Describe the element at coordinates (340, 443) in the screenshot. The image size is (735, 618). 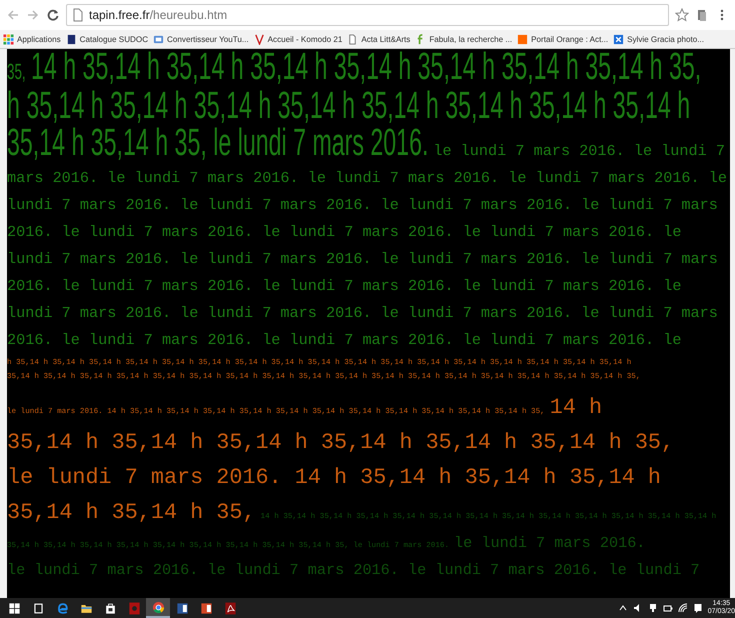
I see `page-text: 35,14 h 35,14 h 35,14 h 35,14 h 35,14 h 35,14 h 35,` at that location.